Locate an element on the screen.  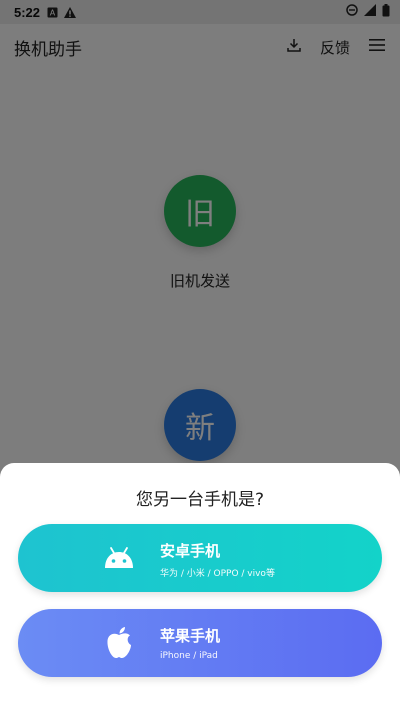
android-option-title: 安卓手机 is located at coordinates (190, 551).